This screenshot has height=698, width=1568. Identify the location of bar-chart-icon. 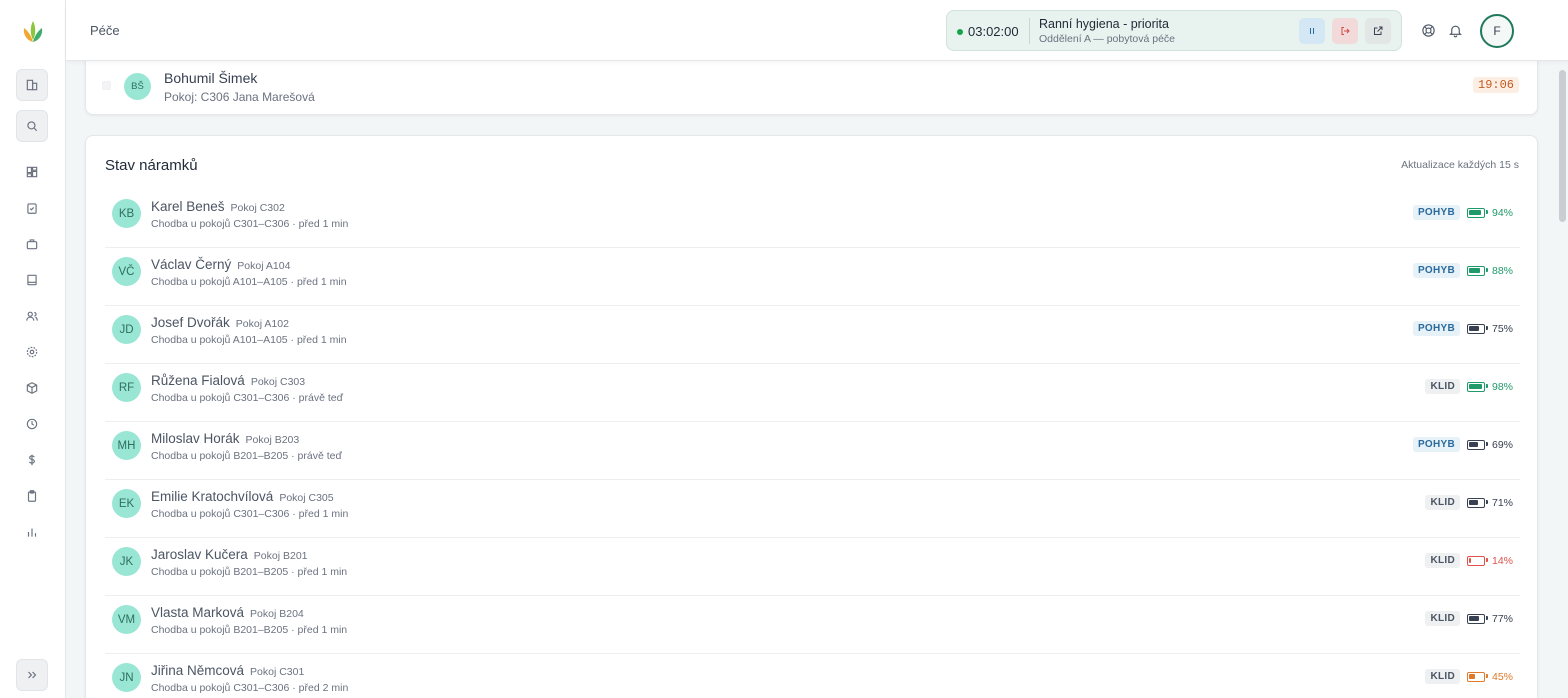
(32, 532).